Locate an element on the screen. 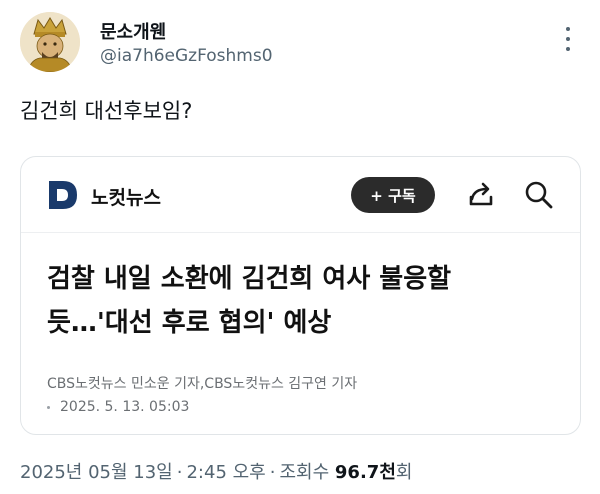  more-options-icon is located at coordinates (568, 39).